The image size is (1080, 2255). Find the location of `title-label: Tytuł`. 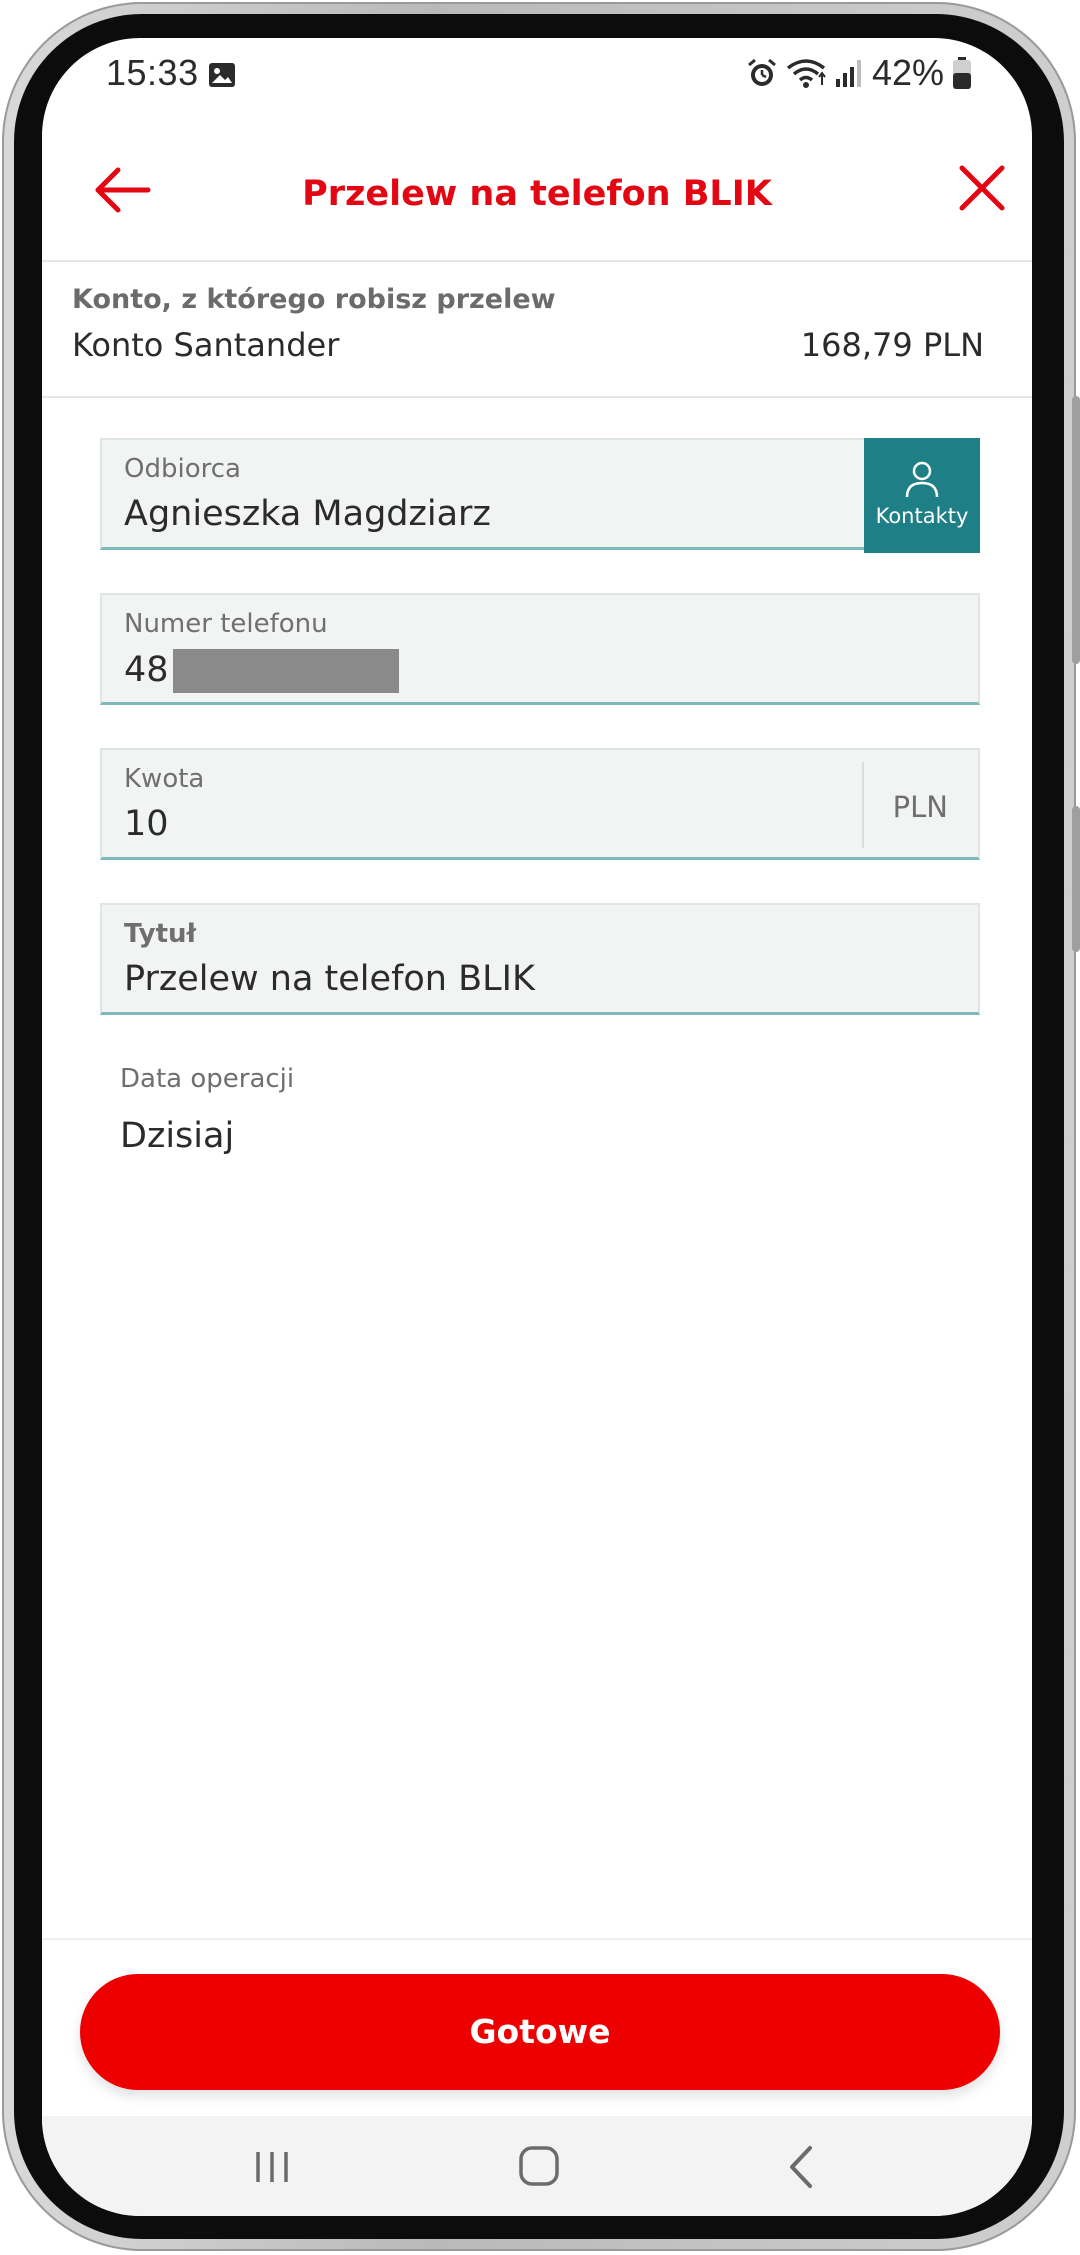

title-label: Tytuł is located at coordinates (160, 934).